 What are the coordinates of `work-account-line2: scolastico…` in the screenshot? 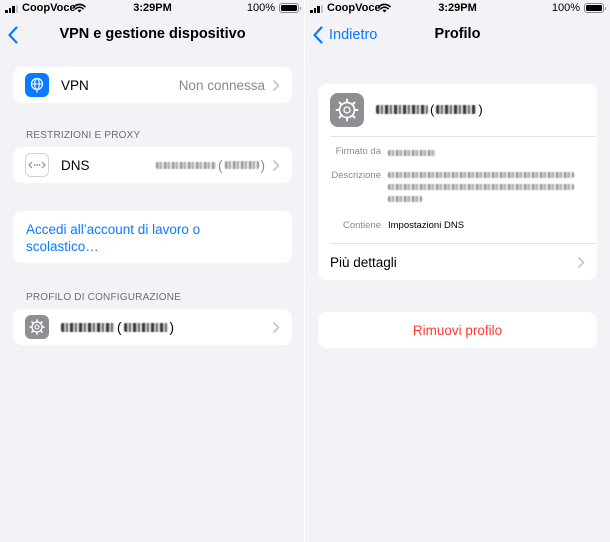 It's located at (62, 246).